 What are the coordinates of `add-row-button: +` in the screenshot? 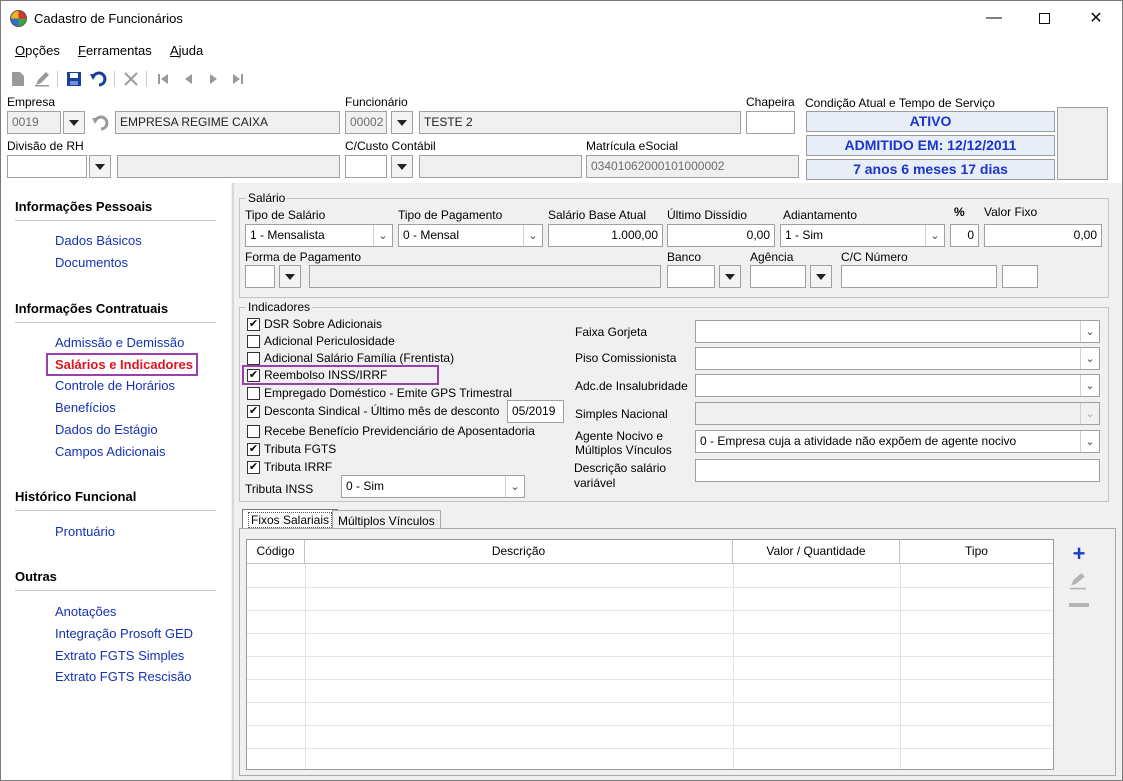 It's located at (1079, 554).